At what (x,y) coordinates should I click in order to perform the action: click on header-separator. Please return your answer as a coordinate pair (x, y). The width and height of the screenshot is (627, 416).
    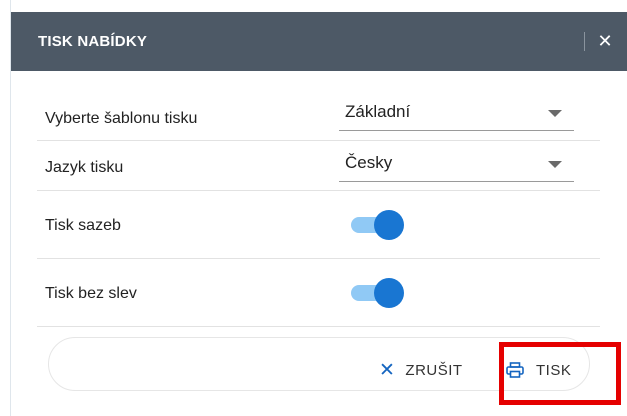
    Looking at the image, I should click on (584, 41).